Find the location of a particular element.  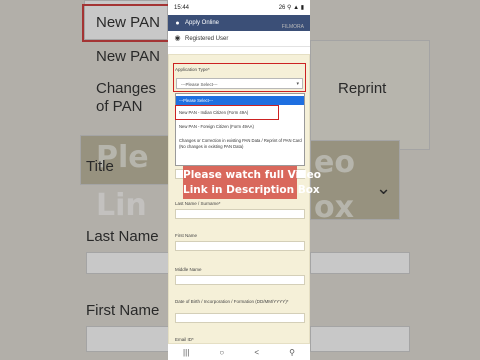

status-bar: 15:44 26 ⚲ ▲ ▮ is located at coordinates (239, 7).